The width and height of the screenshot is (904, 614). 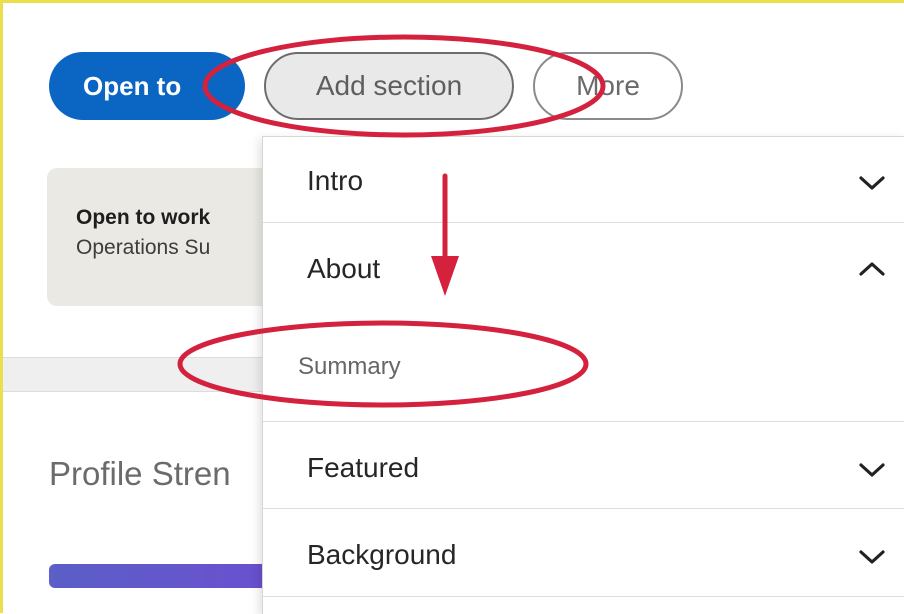 What do you see at coordinates (140, 473) in the screenshot?
I see `profile-strength-label: Profile Stren` at bounding box center [140, 473].